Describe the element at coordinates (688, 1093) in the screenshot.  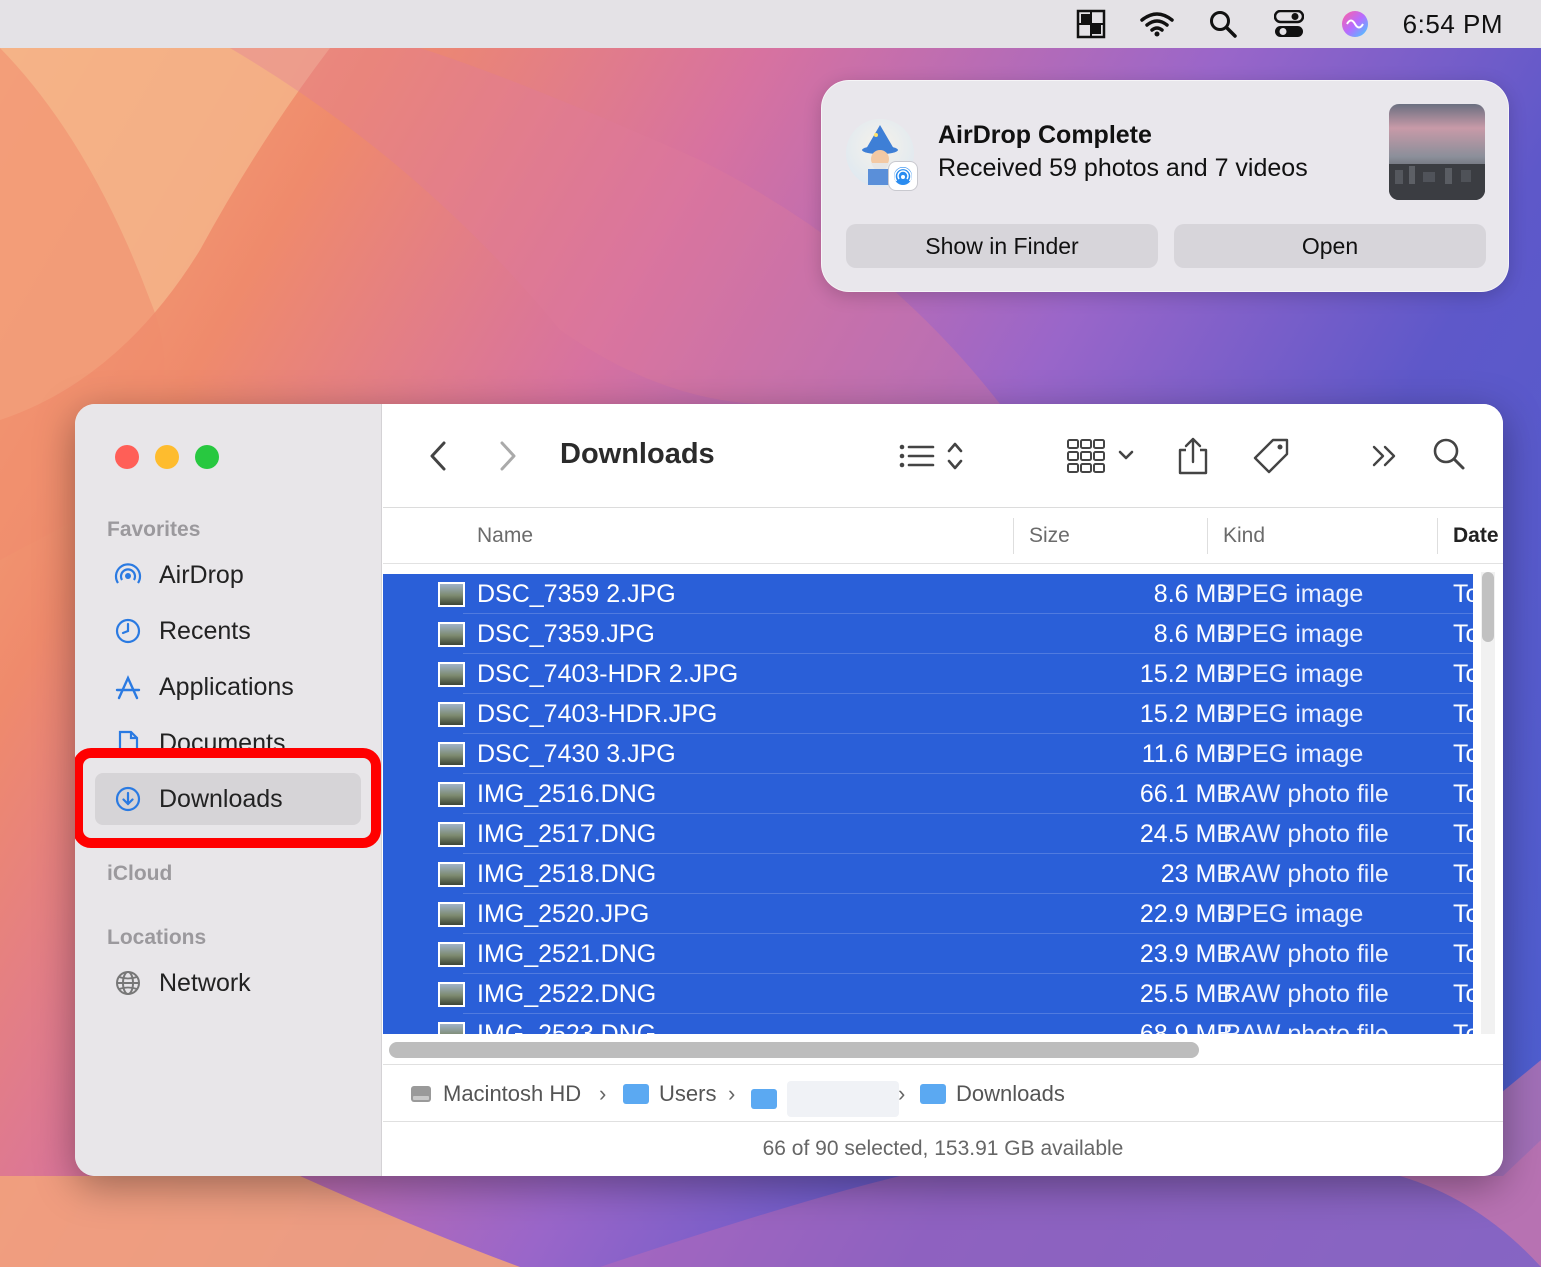
I see `path-item-label: Users` at that location.